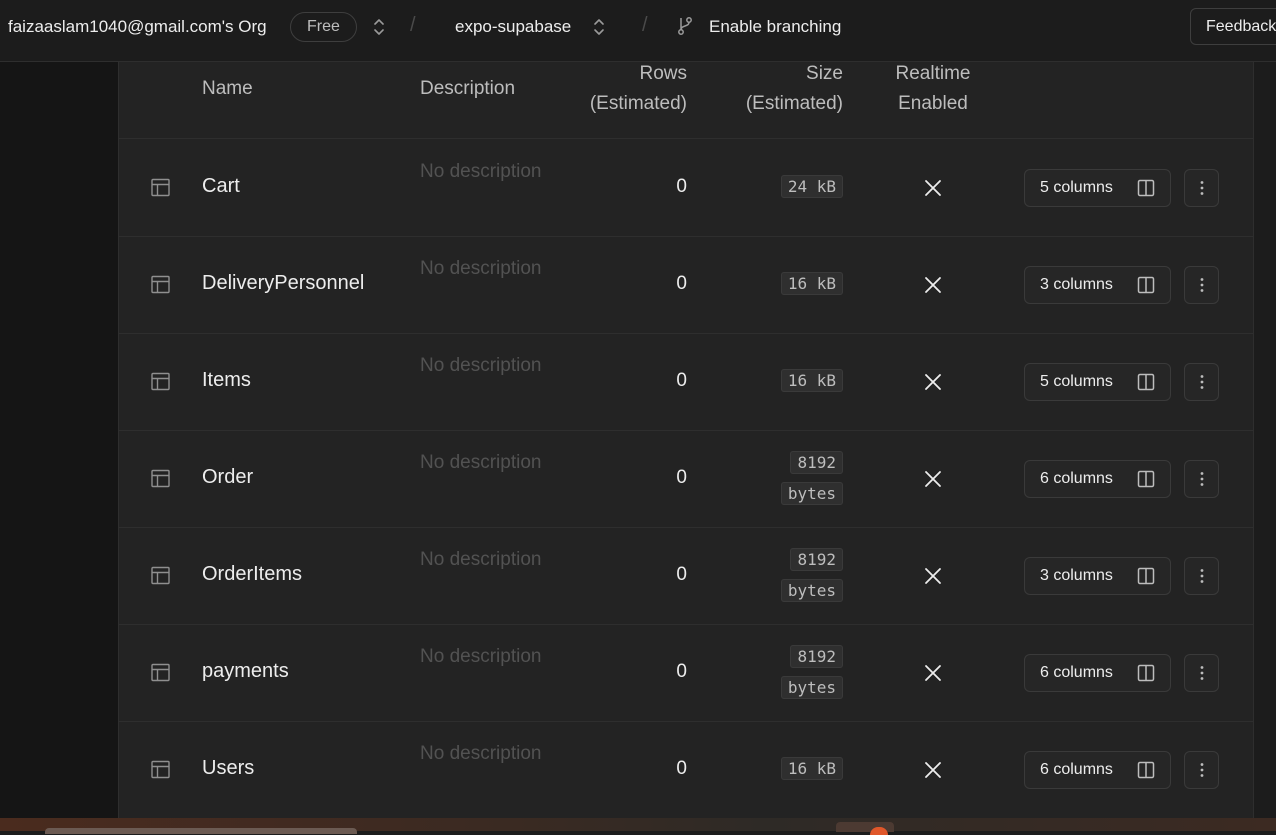  Describe the element at coordinates (1076, 381) in the screenshot. I see `columns-count: 5 columns` at that location.